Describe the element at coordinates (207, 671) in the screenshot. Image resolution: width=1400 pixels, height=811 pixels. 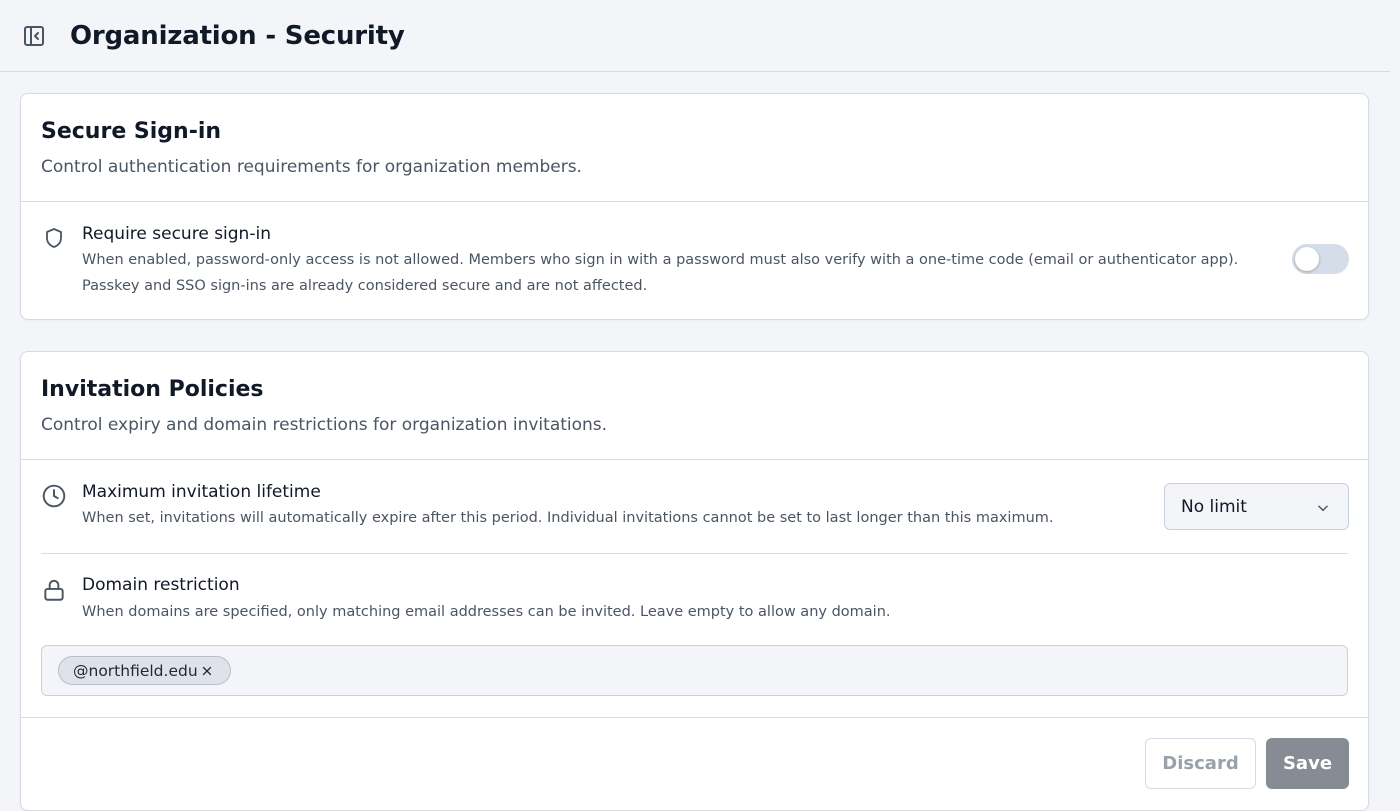
I see `close-icon` at that location.